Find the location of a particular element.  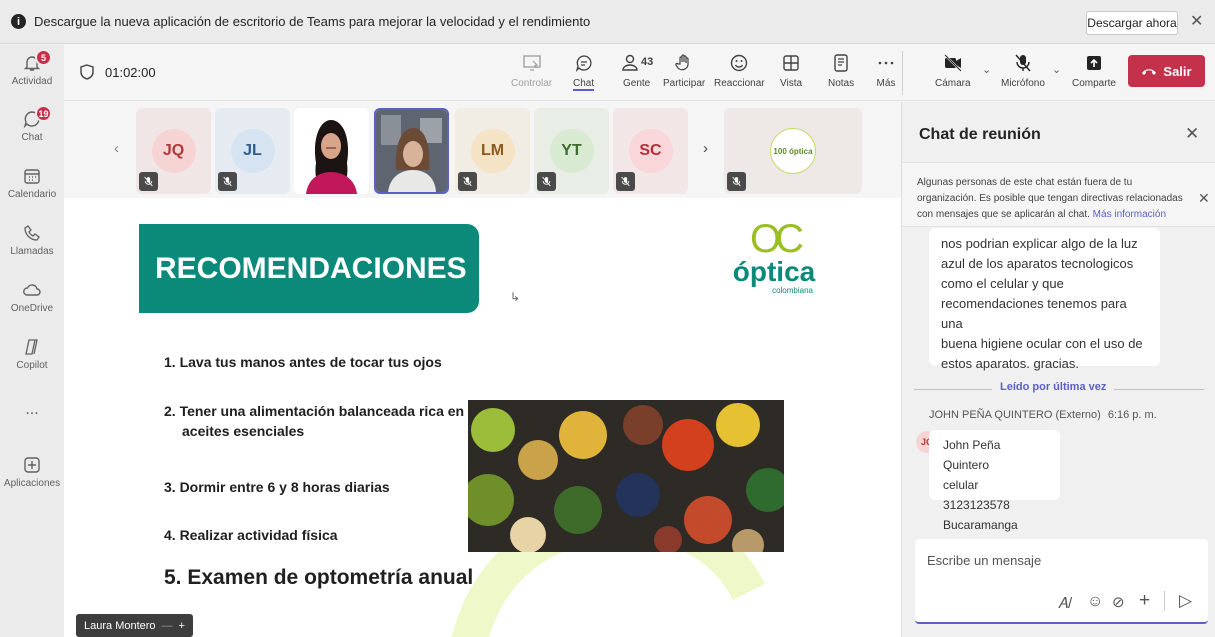

avatar: LM is located at coordinates (492, 151).